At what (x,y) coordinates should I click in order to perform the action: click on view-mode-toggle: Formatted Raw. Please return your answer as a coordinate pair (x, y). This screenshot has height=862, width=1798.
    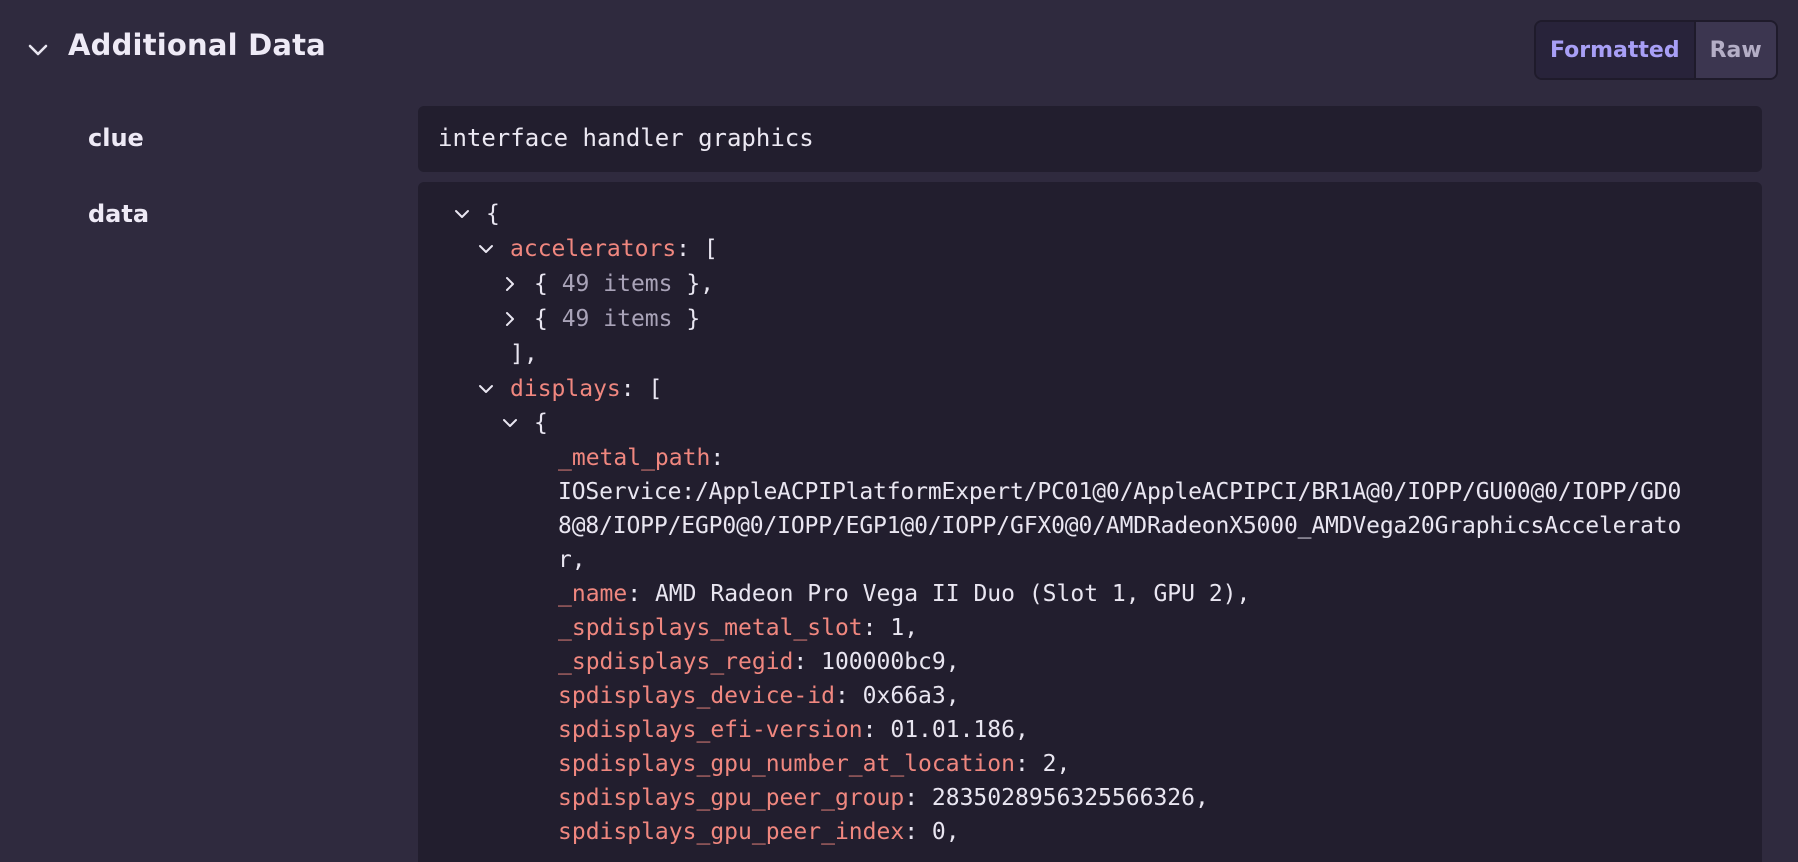
    Looking at the image, I should click on (1656, 50).